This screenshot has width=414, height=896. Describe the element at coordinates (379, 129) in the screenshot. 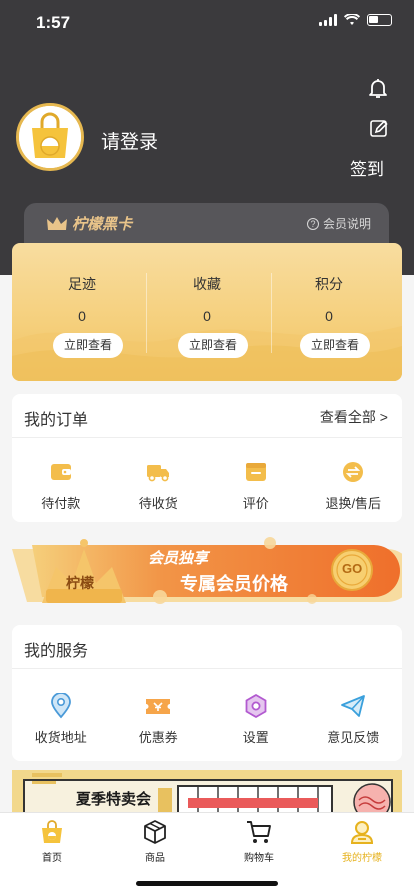

I see `edit-icon` at that location.